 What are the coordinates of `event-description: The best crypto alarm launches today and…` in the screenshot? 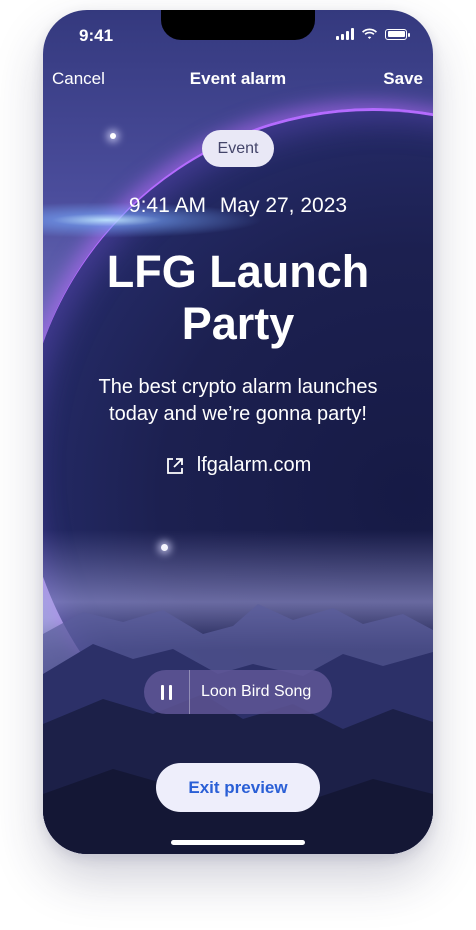 It's located at (238, 401).